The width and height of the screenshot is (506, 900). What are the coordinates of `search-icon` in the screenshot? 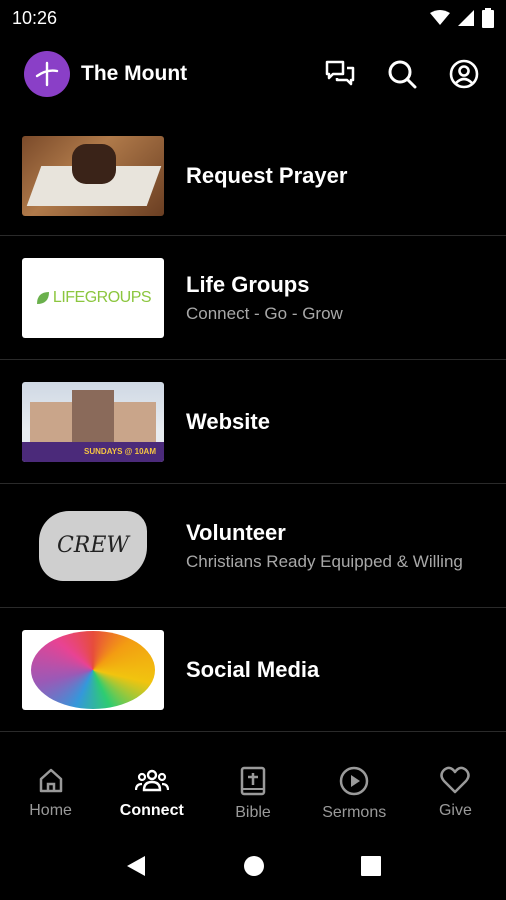 It's located at (402, 74).